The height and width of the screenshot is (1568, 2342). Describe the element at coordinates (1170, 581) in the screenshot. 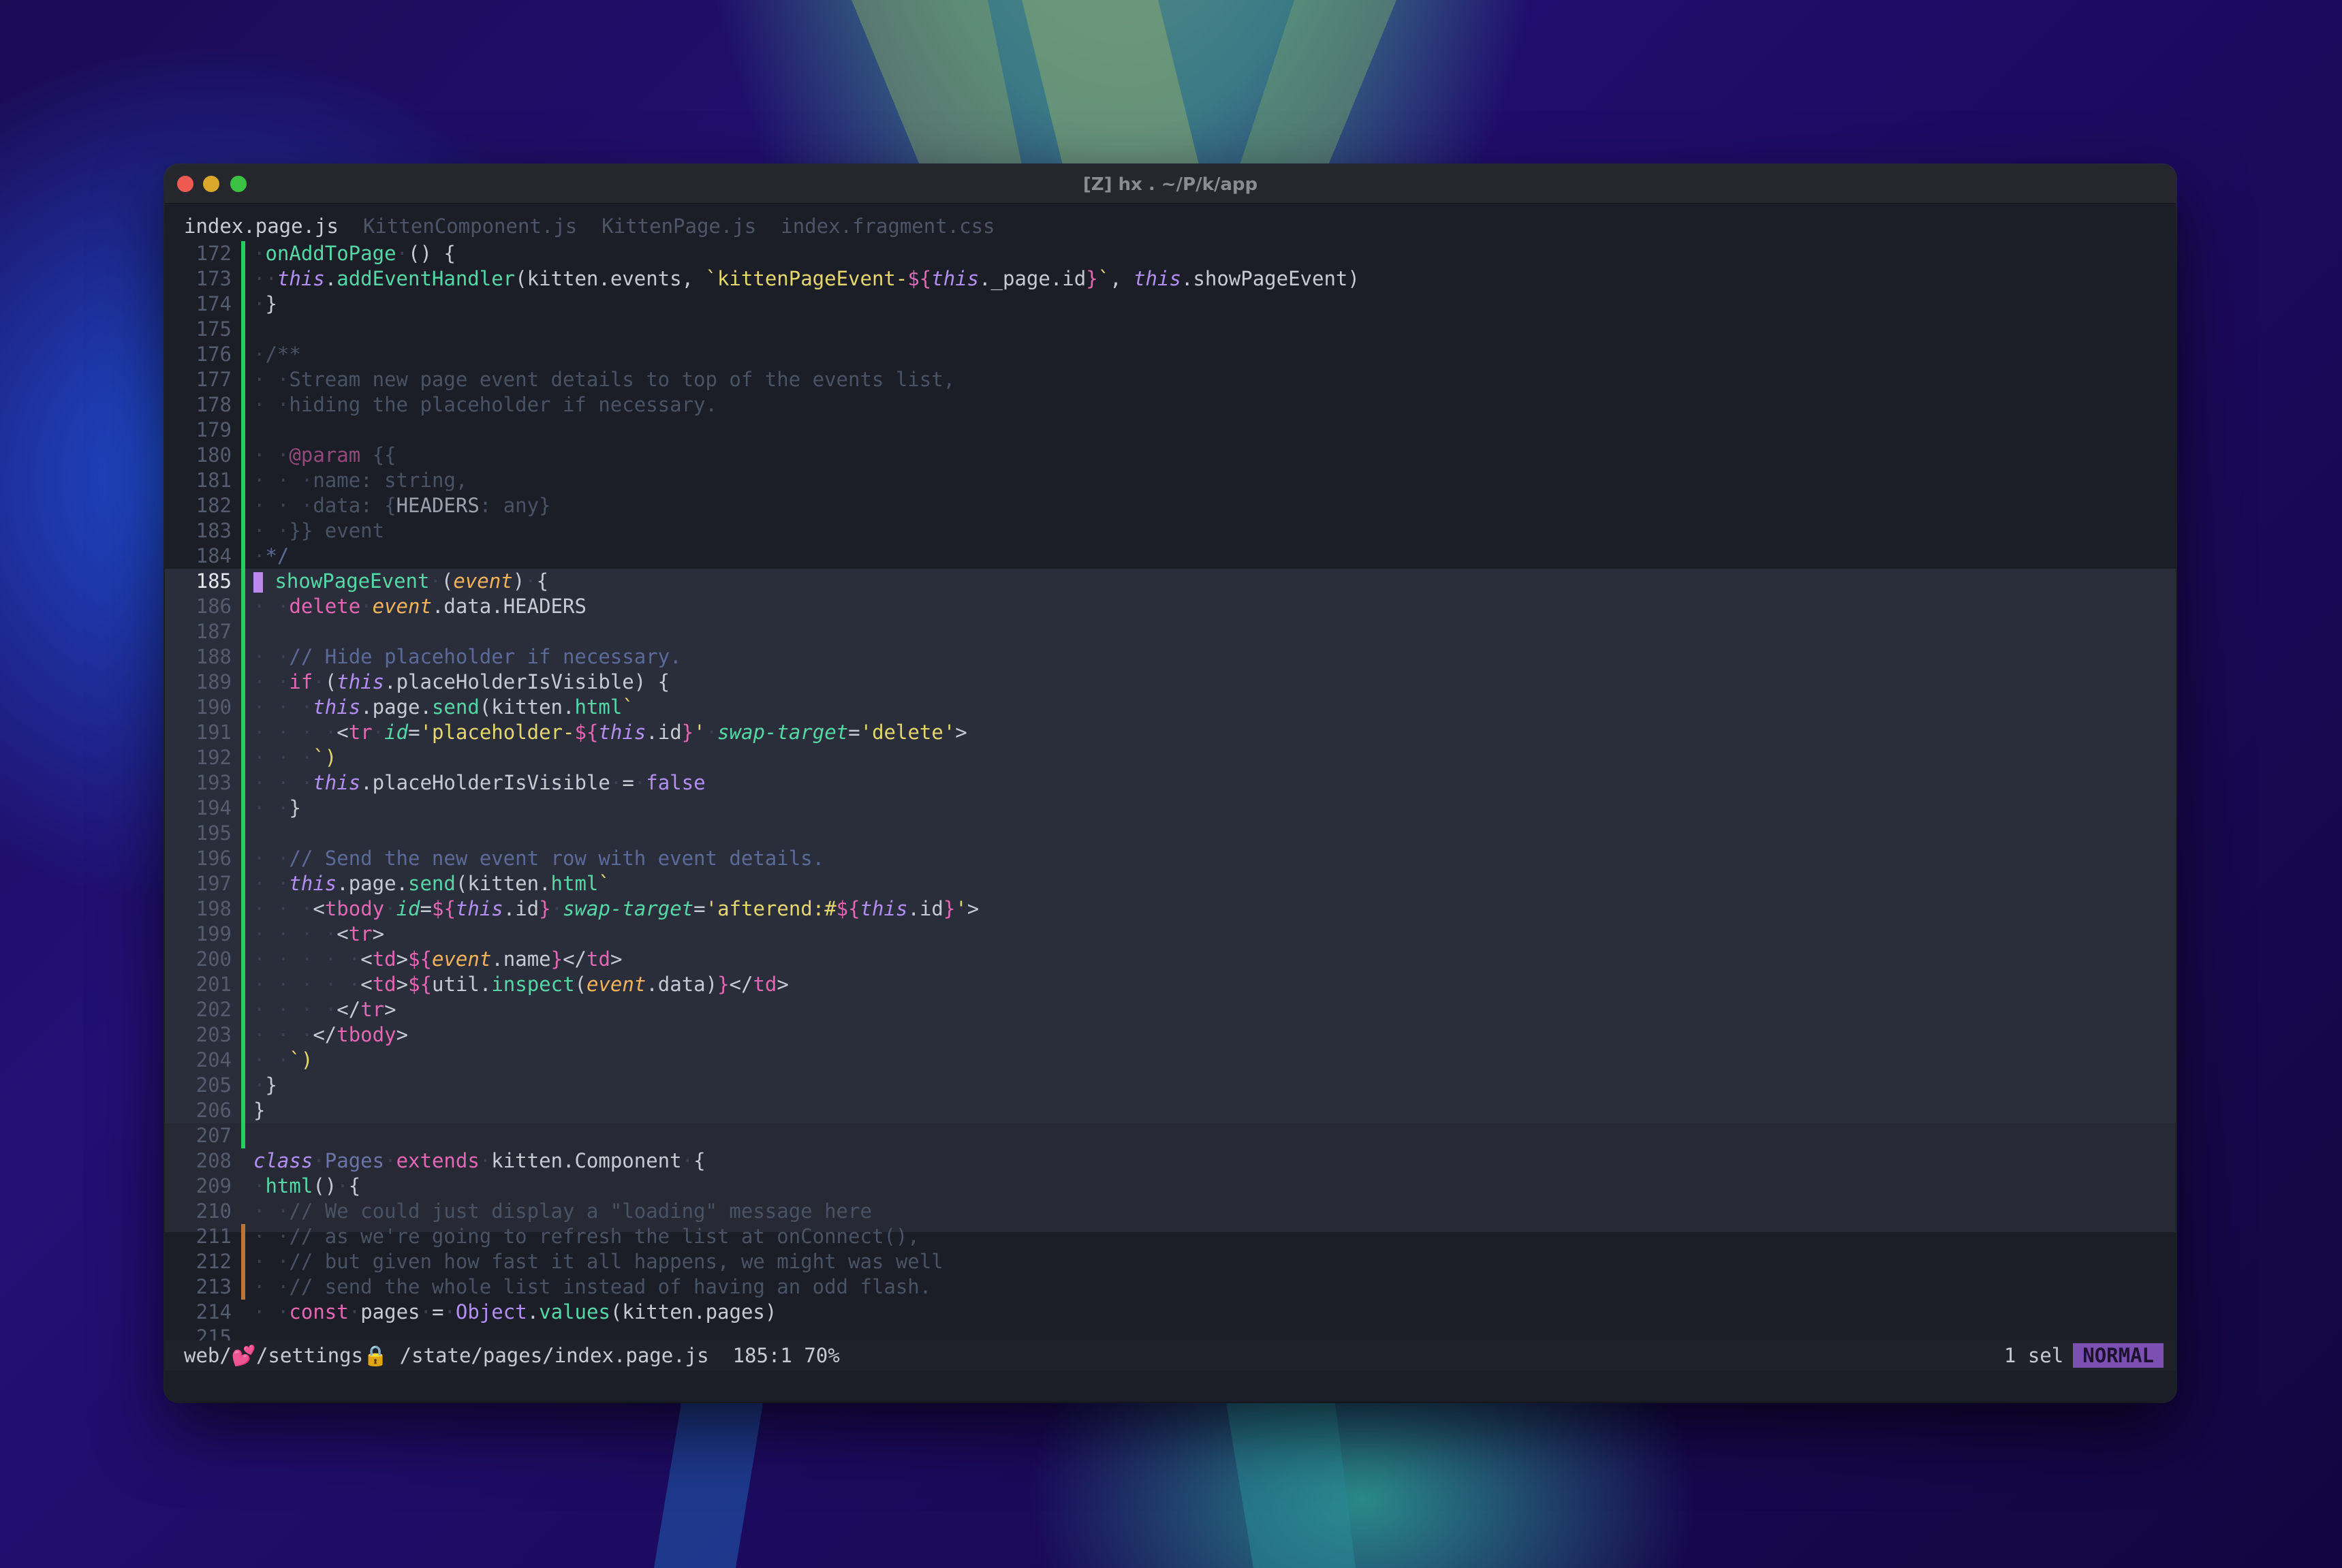

I see `code-line-current: 185 showPageEvent·(event)·{` at that location.